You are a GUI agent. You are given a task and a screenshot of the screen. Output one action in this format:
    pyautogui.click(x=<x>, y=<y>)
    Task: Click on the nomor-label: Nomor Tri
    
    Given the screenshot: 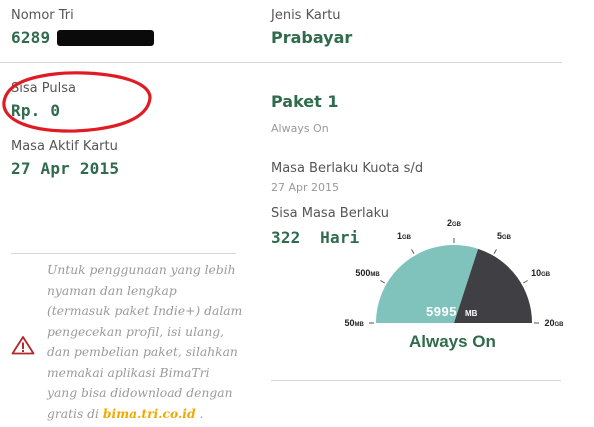 What is the action you would take?
    pyautogui.click(x=42, y=15)
    